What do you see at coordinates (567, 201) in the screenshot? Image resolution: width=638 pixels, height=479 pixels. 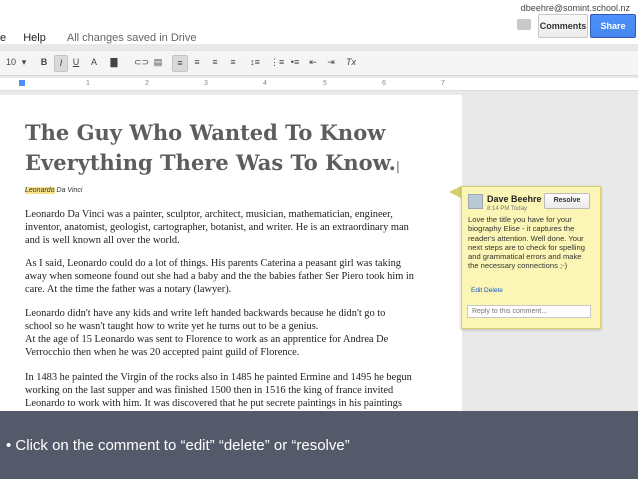 I see `resolve-button: Resolve` at bounding box center [567, 201].